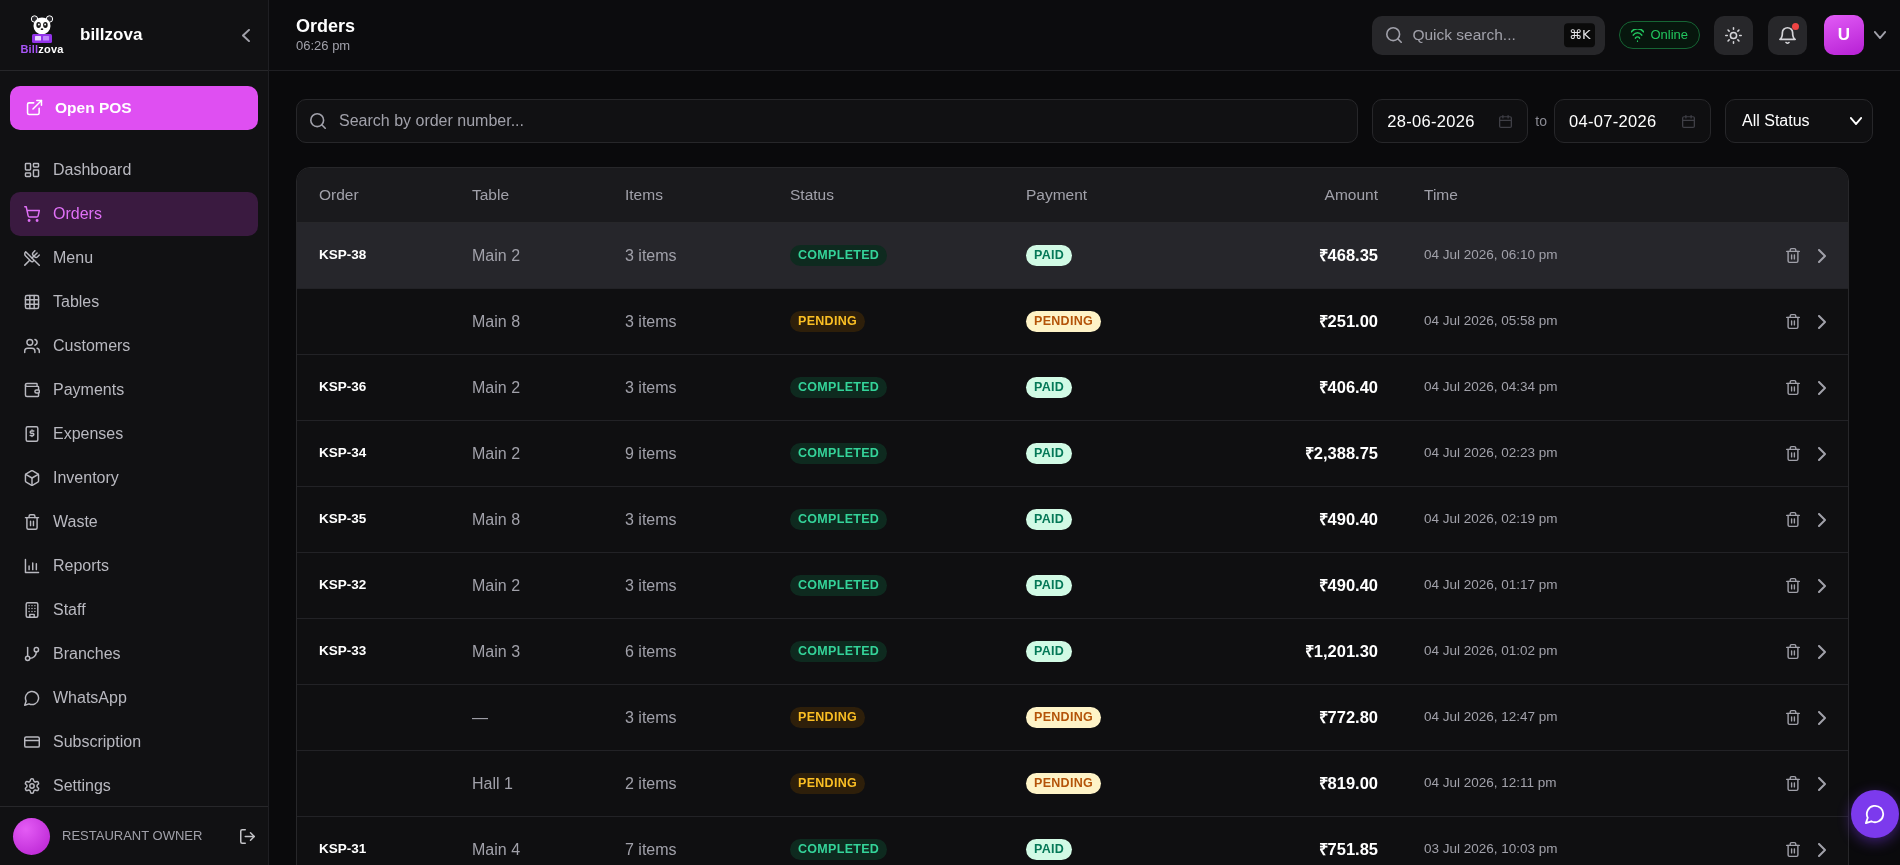 The image size is (1900, 865). I want to click on order-amount: ₹406.40, so click(1348, 388).